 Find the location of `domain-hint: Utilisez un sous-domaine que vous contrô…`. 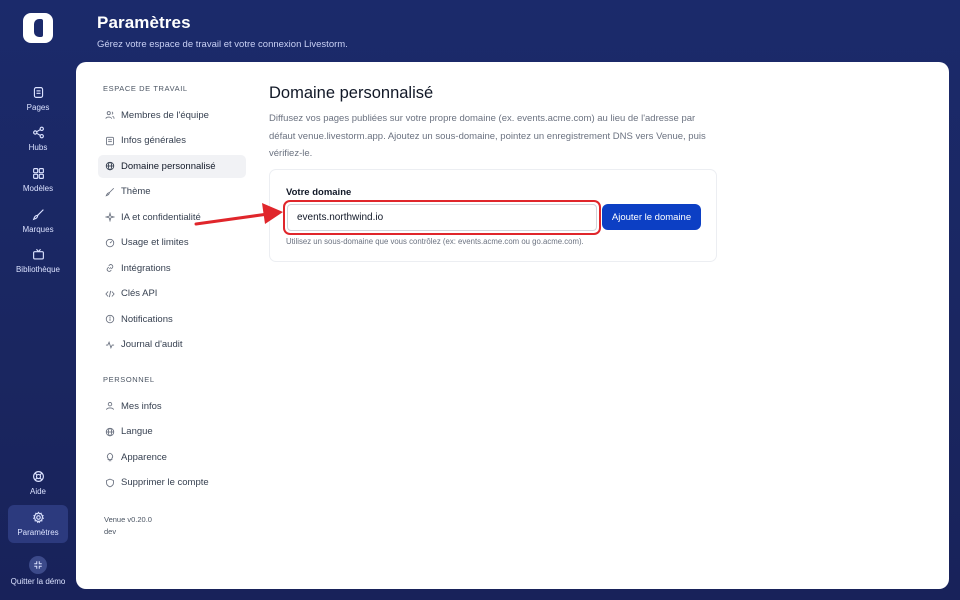

domain-hint: Utilisez un sous-domaine que vous contrô… is located at coordinates (435, 241).